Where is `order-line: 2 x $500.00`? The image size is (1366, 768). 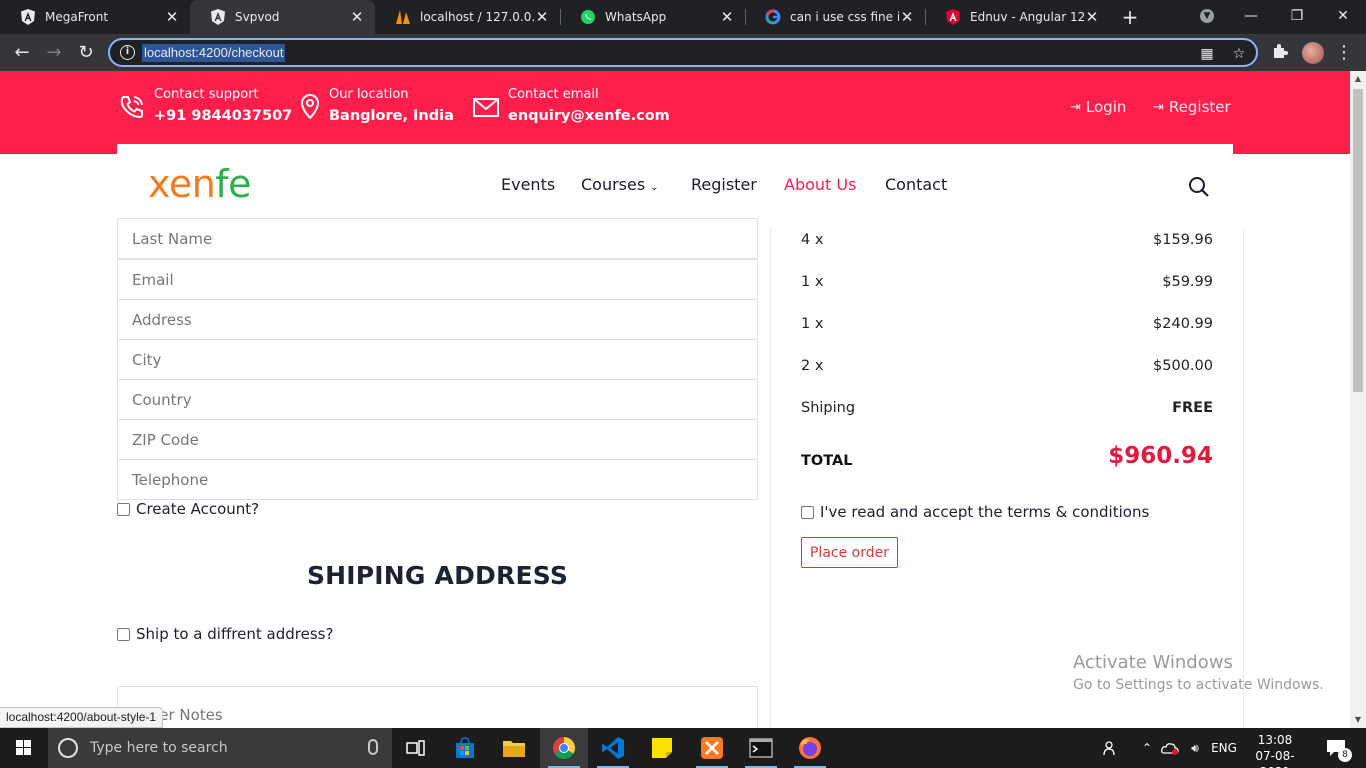 order-line: 2 x $500.00 is located at coordinates (1007, 366).